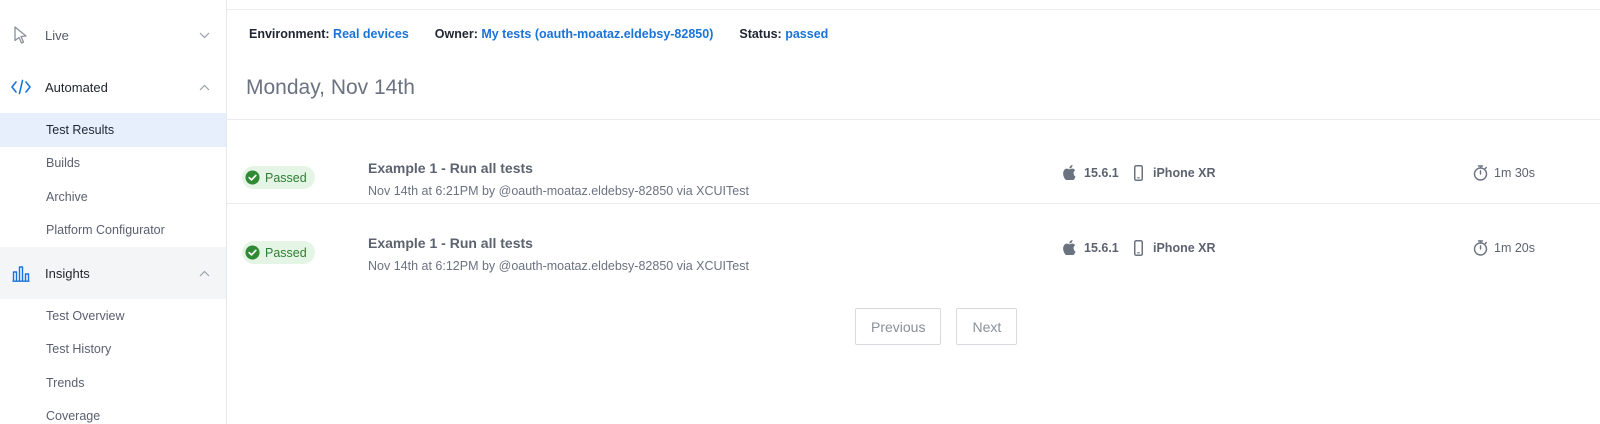 The width and height of the screenshot is (1600, 424). I want to click on filter-environment: Environment: Real devices, so click(329, 34).